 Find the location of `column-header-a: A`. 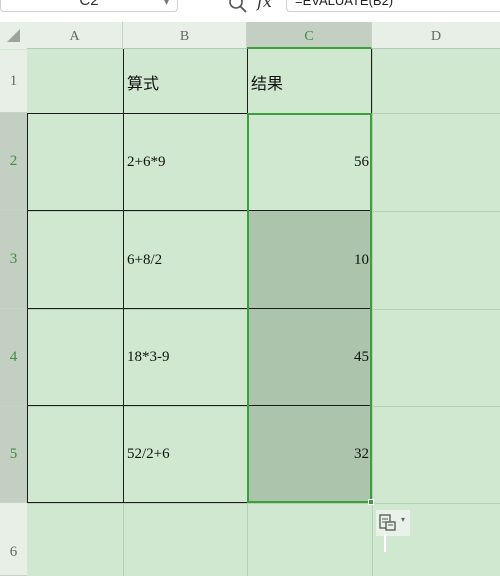

column-header-a: A is located at coordinates (75, 35).